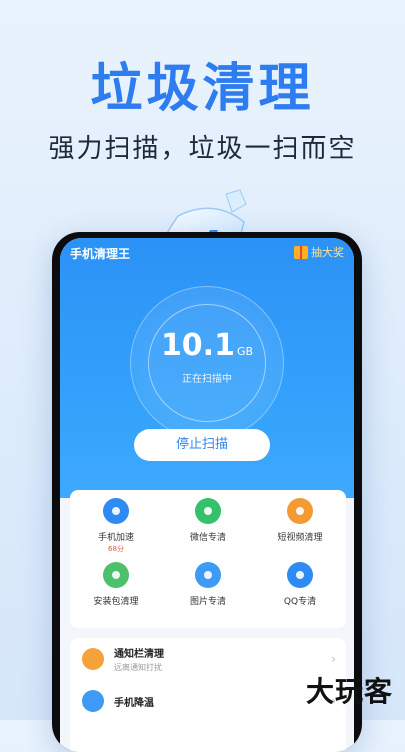 This screenshot has width=405, height=752. Describe the element at coordinates (207, 379) in the screenshot. I see `scan-status-text: 正在扫描中` at that location.